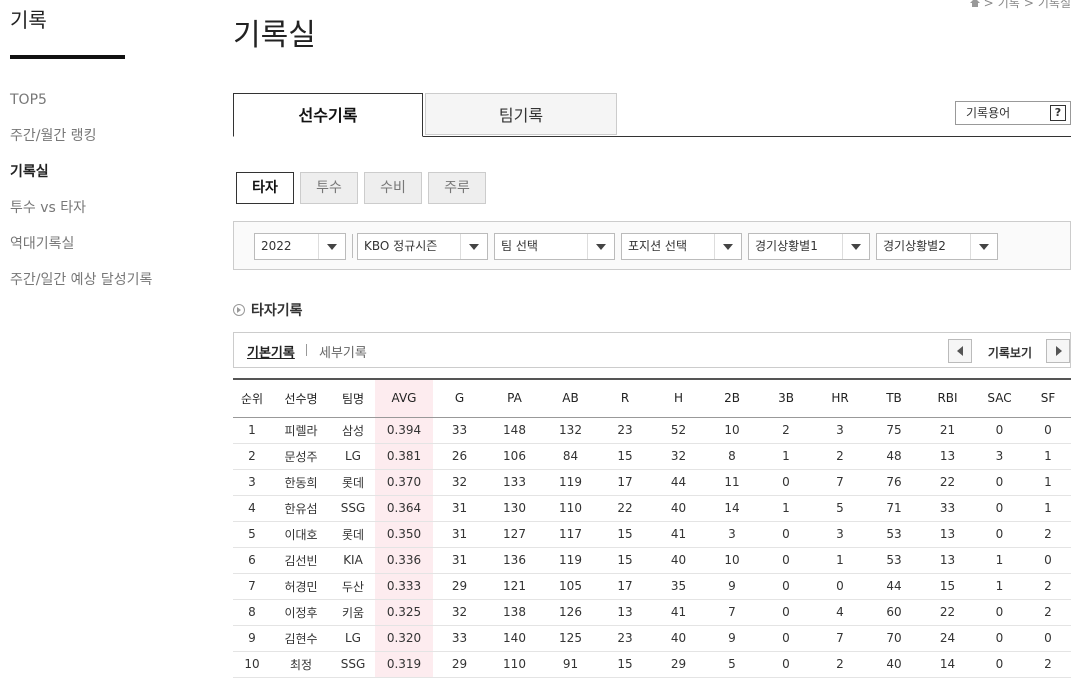  What do you see at coordinates (1048, 612) in the screenshot?
I see `cell-sf: 2` at bounding box center [1048, 612].